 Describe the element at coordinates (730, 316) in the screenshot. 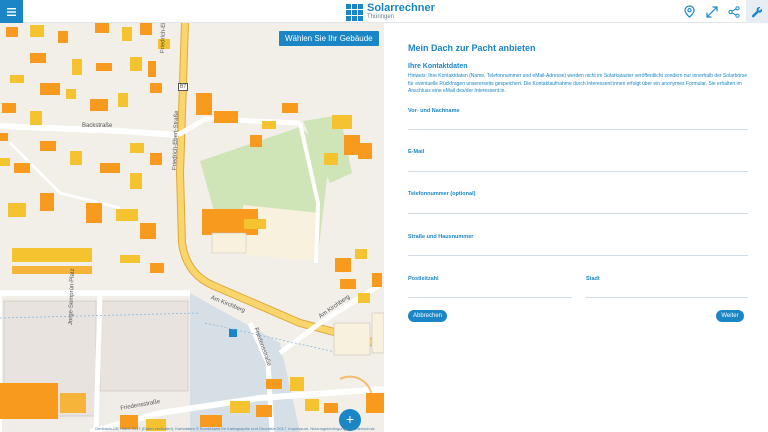

I see `next-button: Weiter` at that location.